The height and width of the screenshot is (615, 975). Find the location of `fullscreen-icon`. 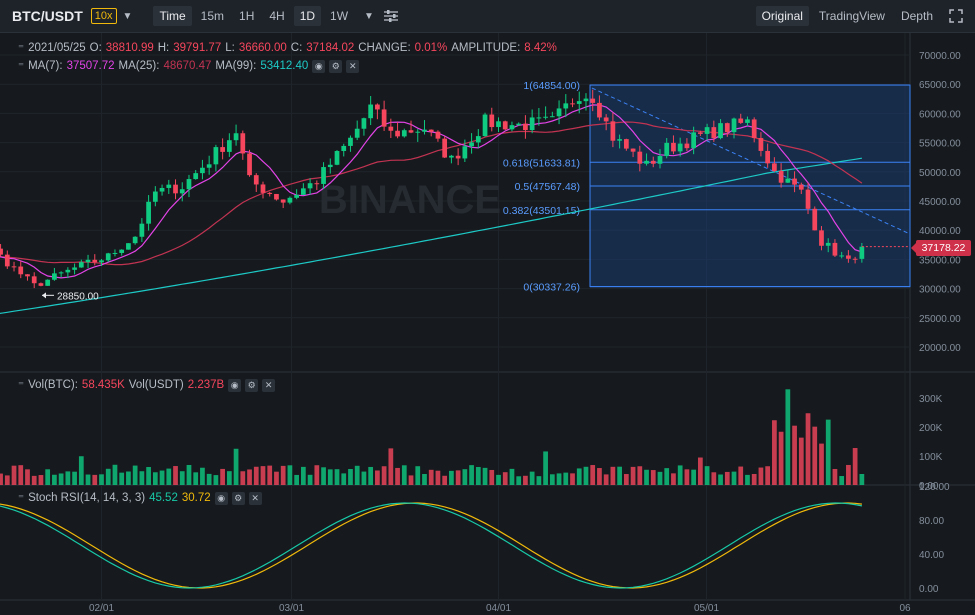

fullscreen-icon is located at coordinates (956, 16).